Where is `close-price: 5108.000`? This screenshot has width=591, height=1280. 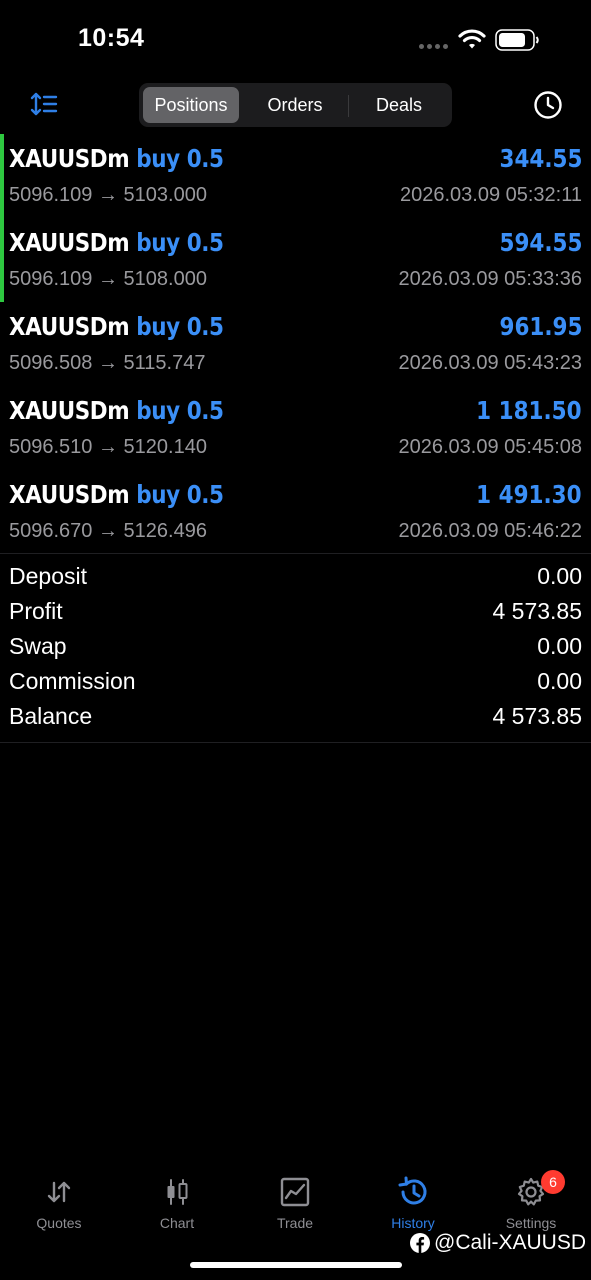 close-price: 5108.000 is located at coordinates (165, 279).